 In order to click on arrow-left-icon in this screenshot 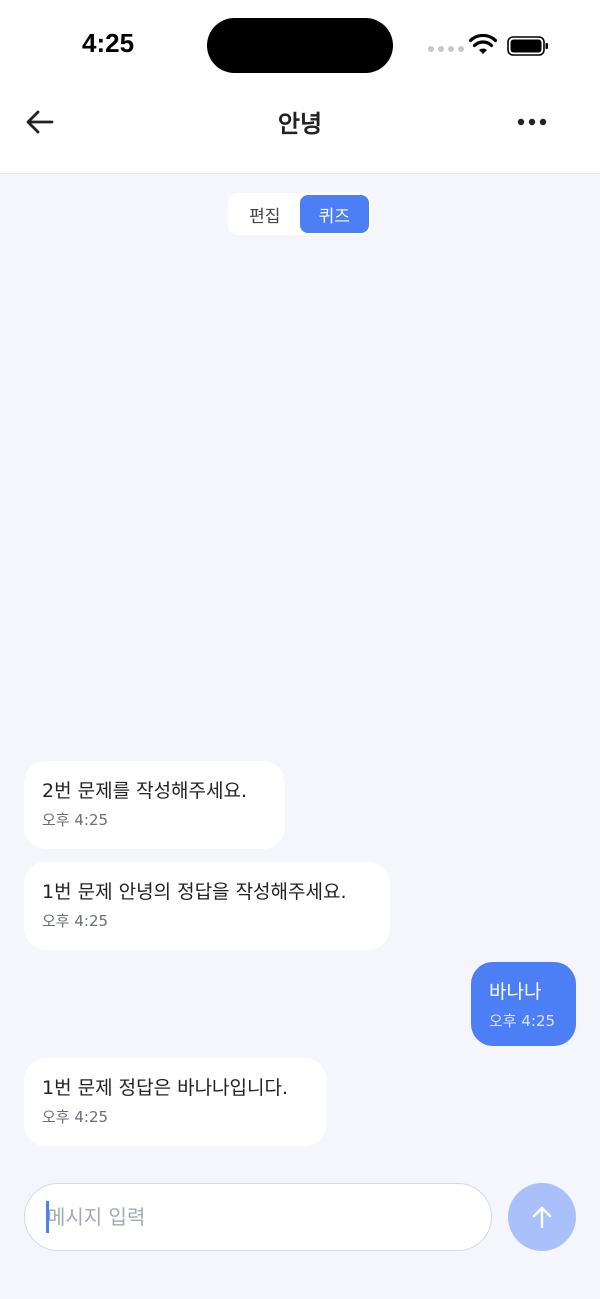, I will do `click(40, 122)`.